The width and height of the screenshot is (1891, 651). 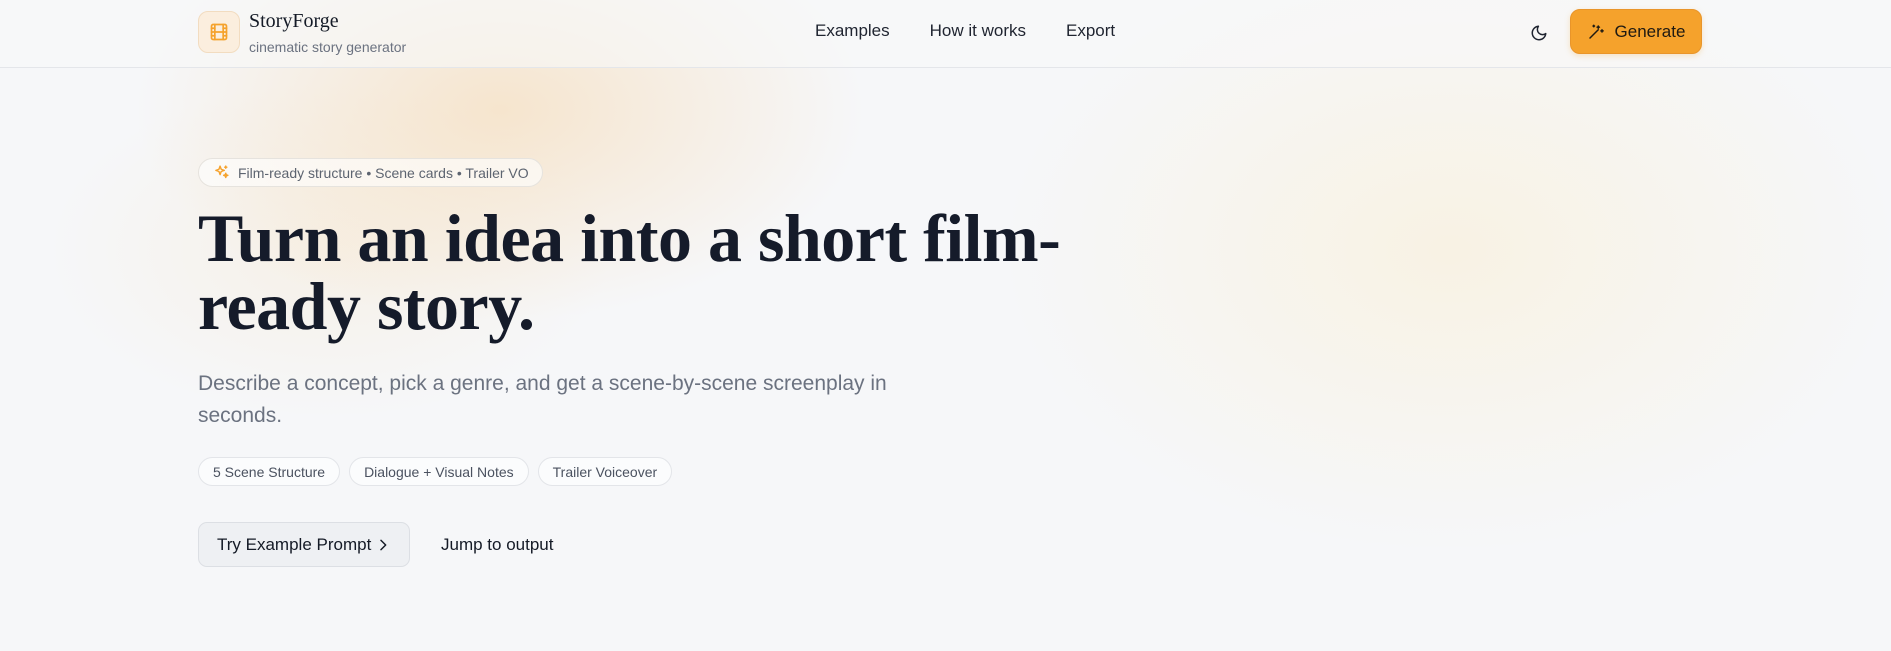 I want to click on chip-dialogue-notes: Dialogue + Visual Notes, so click(x=439, y=471).